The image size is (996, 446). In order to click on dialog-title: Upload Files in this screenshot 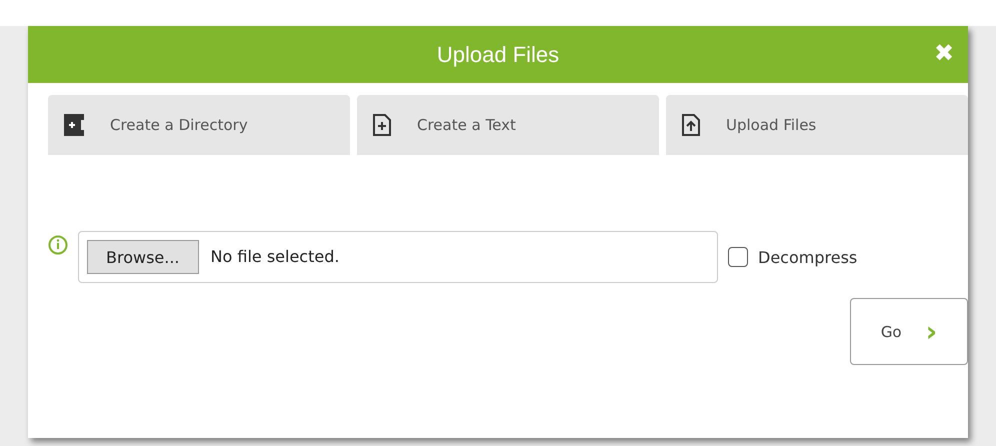, I will do `click(498, 55)`.